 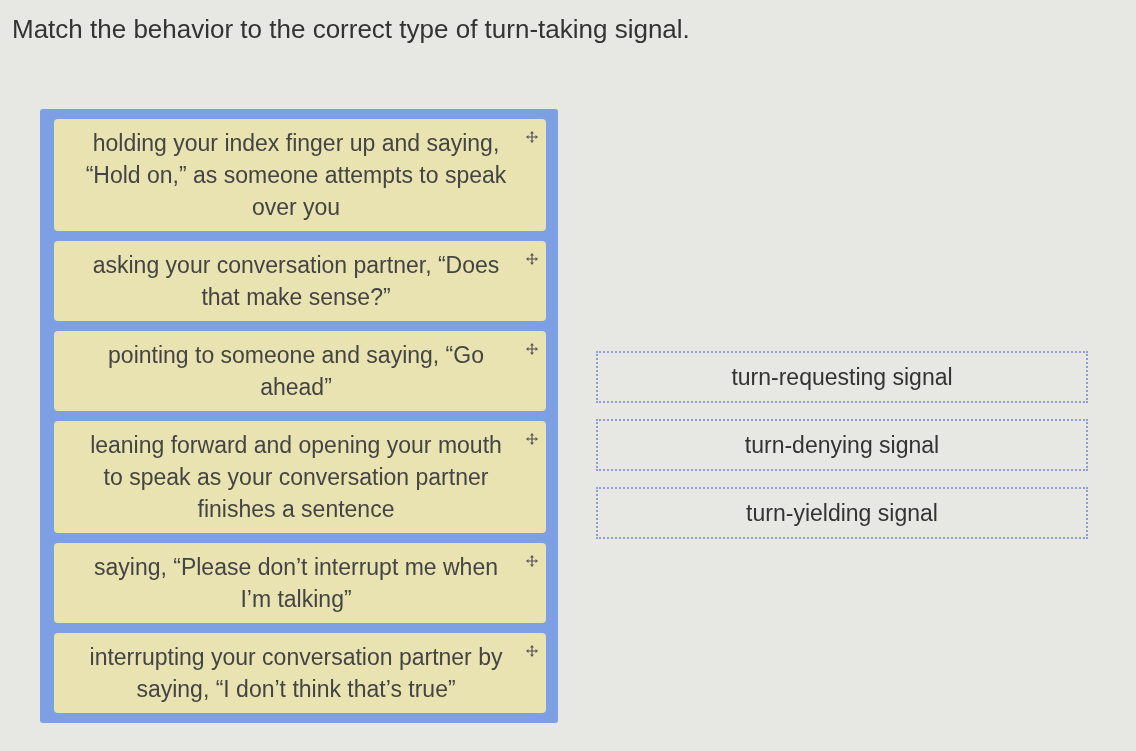 I want to click on behavior-text: saying, “Please don’t interrupt me when I’m talking”, so click(x=296, y=583).